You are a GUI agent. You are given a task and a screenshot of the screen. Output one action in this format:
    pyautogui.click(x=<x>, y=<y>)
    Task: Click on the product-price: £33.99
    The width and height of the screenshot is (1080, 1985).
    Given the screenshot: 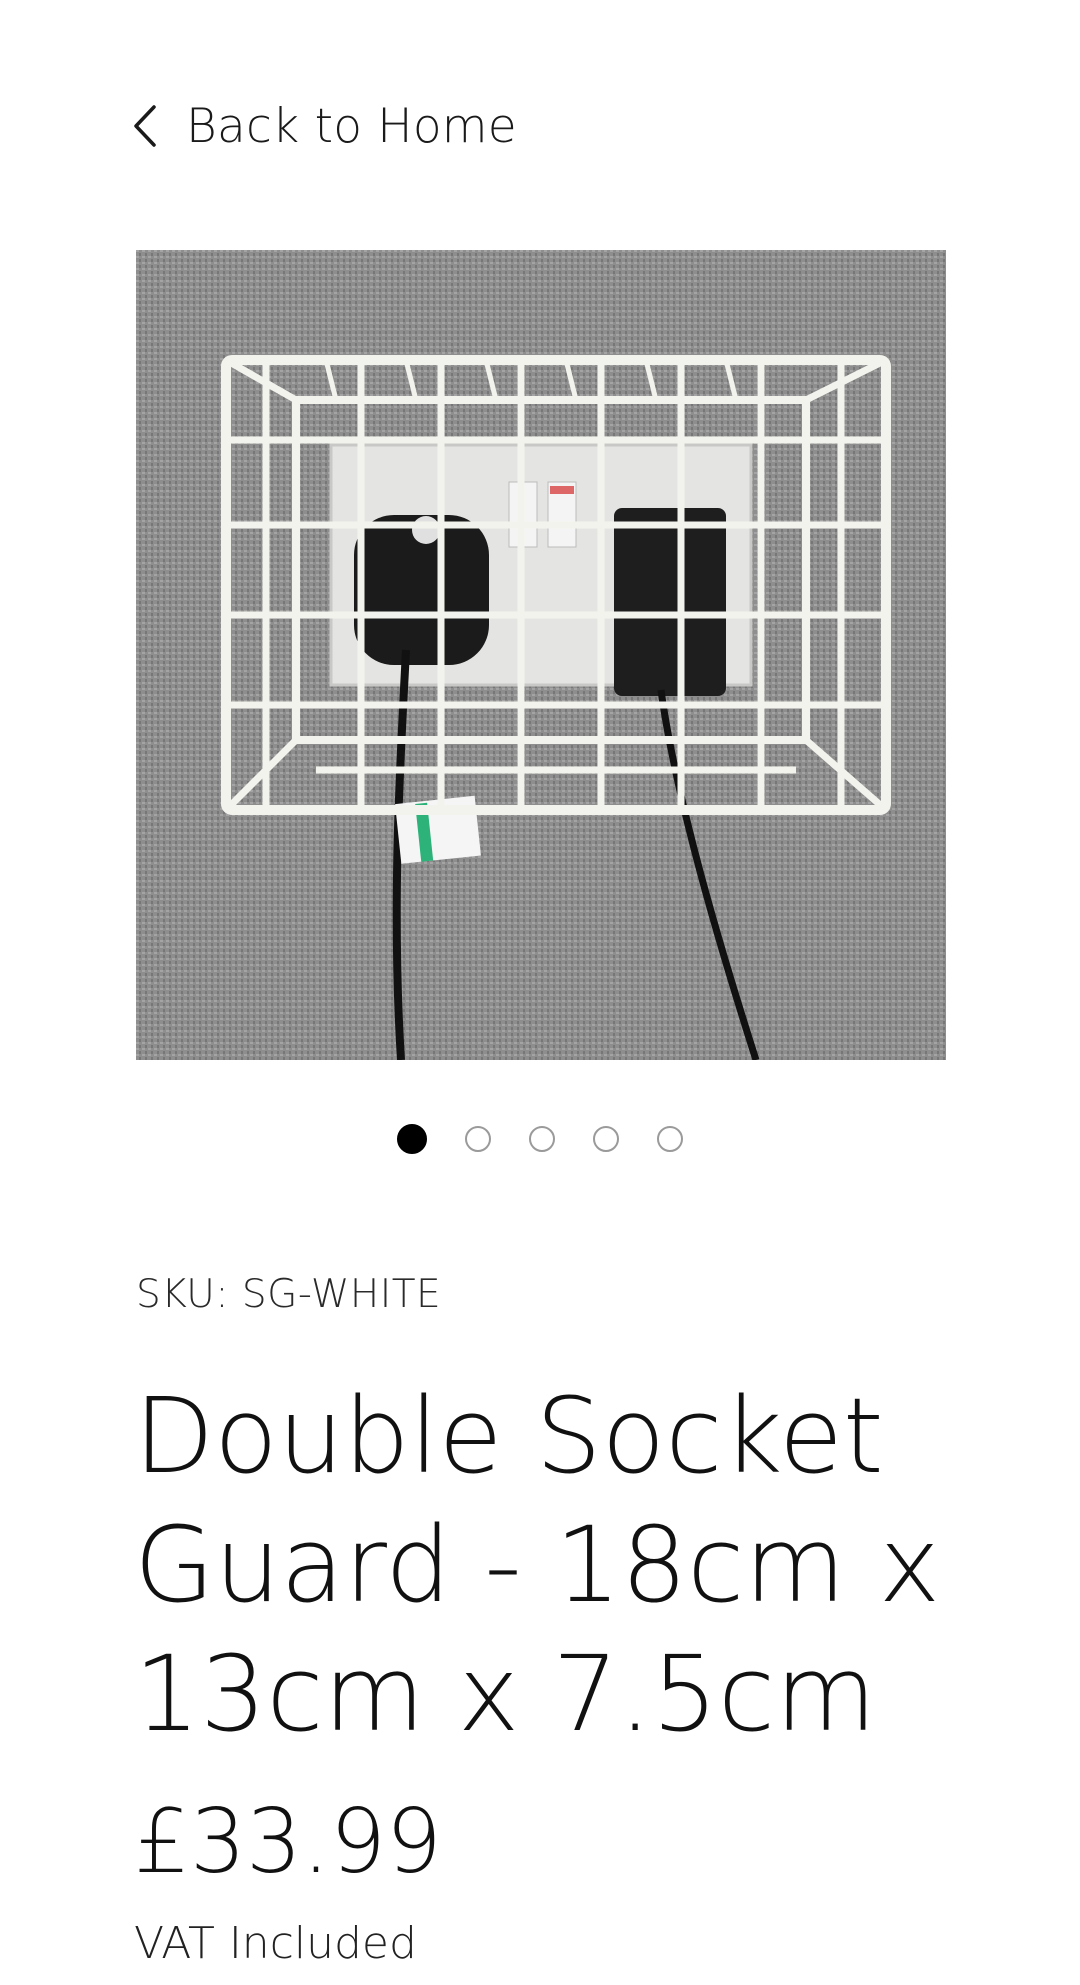 What is the action you would take?
    pyautogui.click(x=288, y=1841)
    